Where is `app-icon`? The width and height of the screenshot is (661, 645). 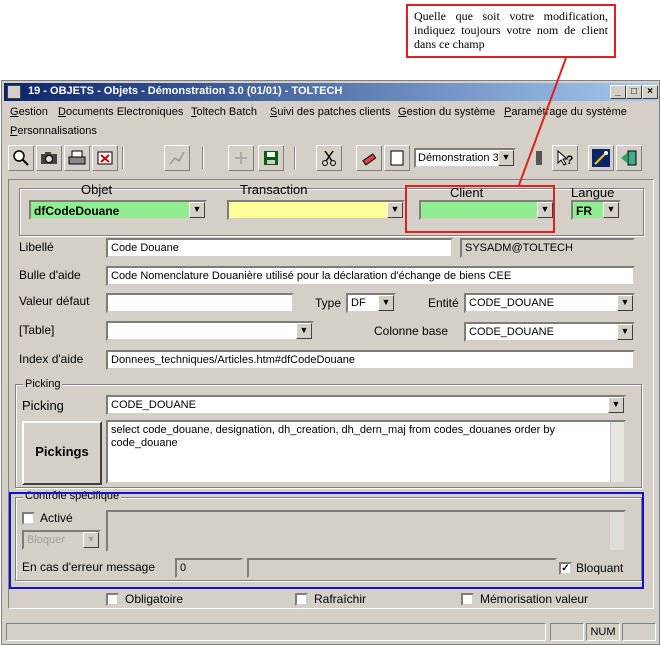
app-icon is located at coordinates (14, 92).